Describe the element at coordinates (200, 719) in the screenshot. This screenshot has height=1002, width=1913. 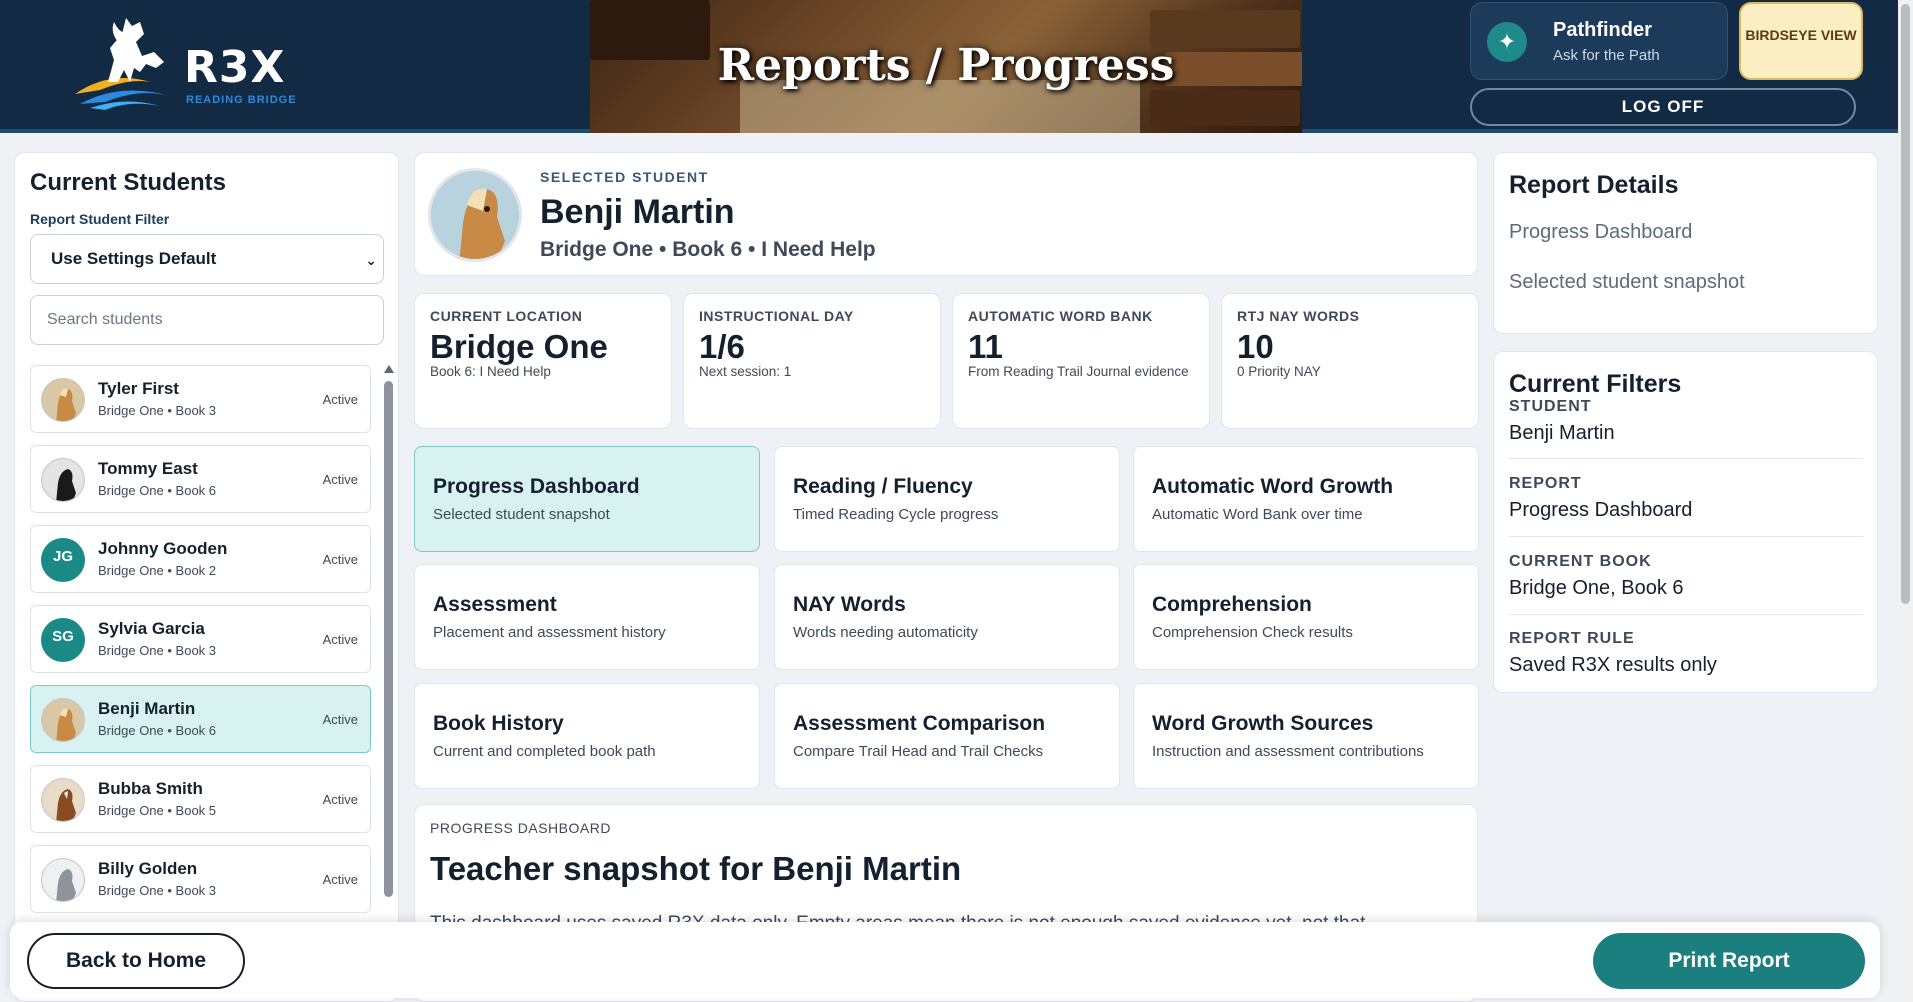
I see `student-item-benji-martin: Benji Martin Bridge One • Book 6 Active` at that location.